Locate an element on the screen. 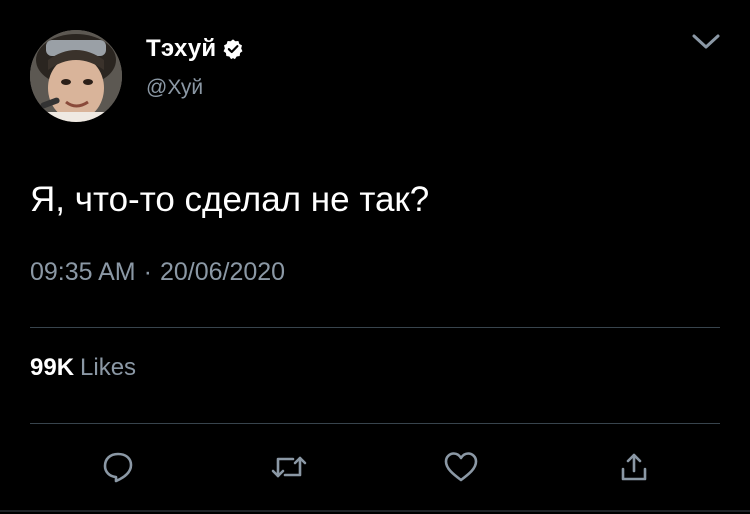 Image resolution: width=750 pixels, height=514 pixels. tweet-date: 20/06/2020 is located at coordinates (222, 272).